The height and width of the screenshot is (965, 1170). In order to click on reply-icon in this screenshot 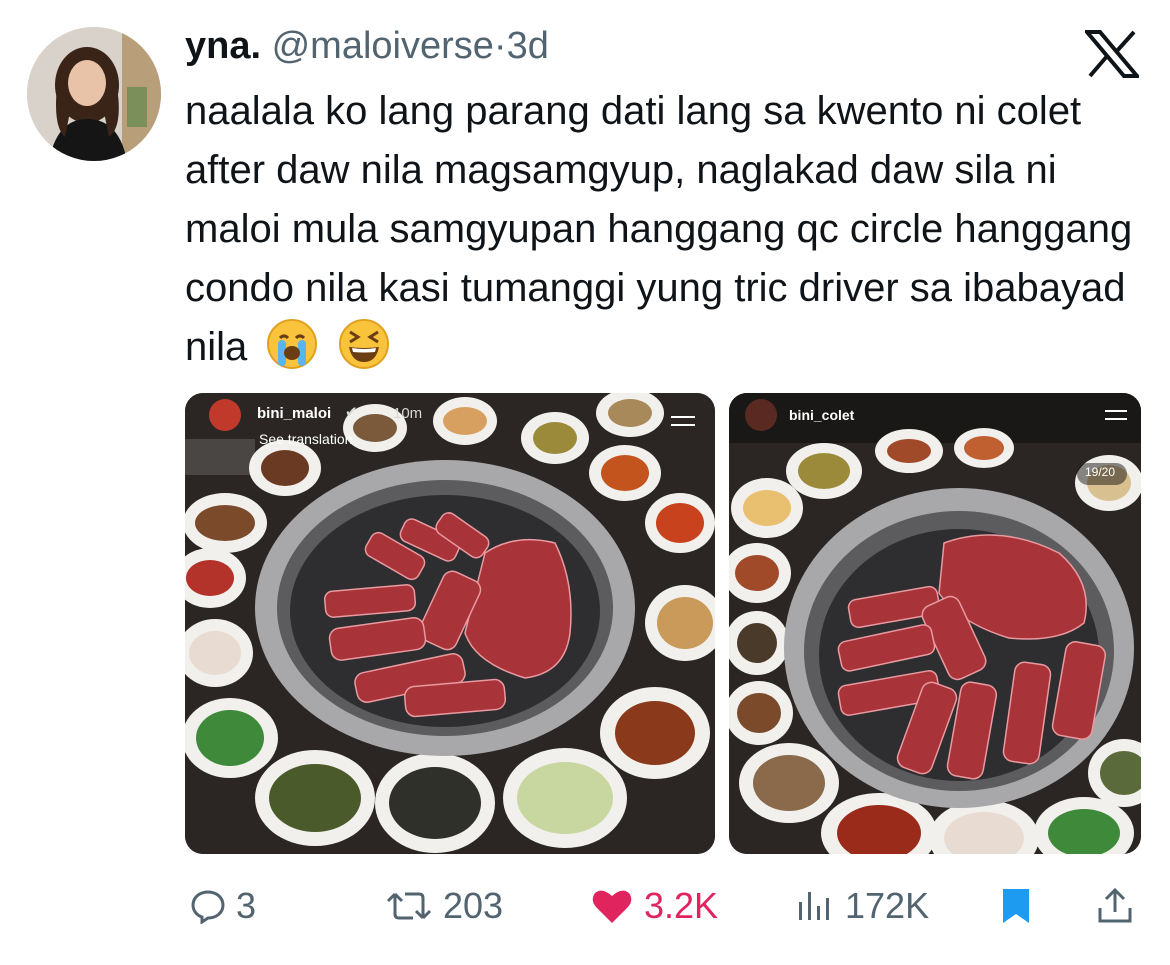, I will do `click(208, 907)`.